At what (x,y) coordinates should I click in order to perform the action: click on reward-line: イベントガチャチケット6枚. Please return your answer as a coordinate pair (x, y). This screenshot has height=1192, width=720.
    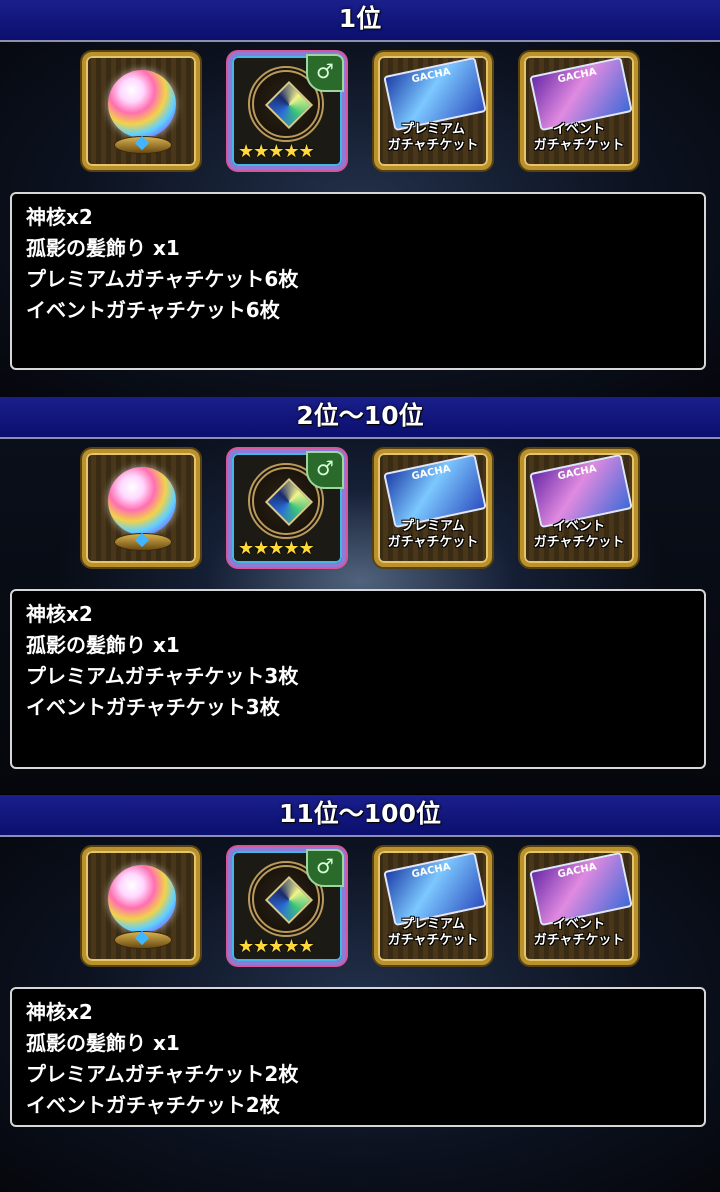
    Looking at the image, I should click on (153, 310).